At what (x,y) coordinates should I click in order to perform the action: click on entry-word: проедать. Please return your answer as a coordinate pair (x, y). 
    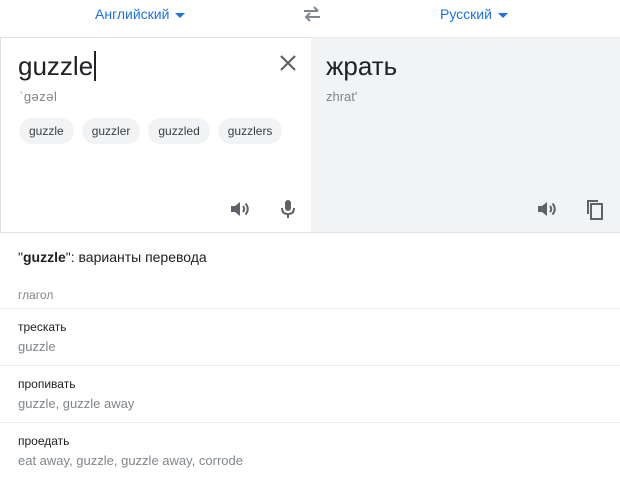
    Looking at the image, I should click on (43, 441).